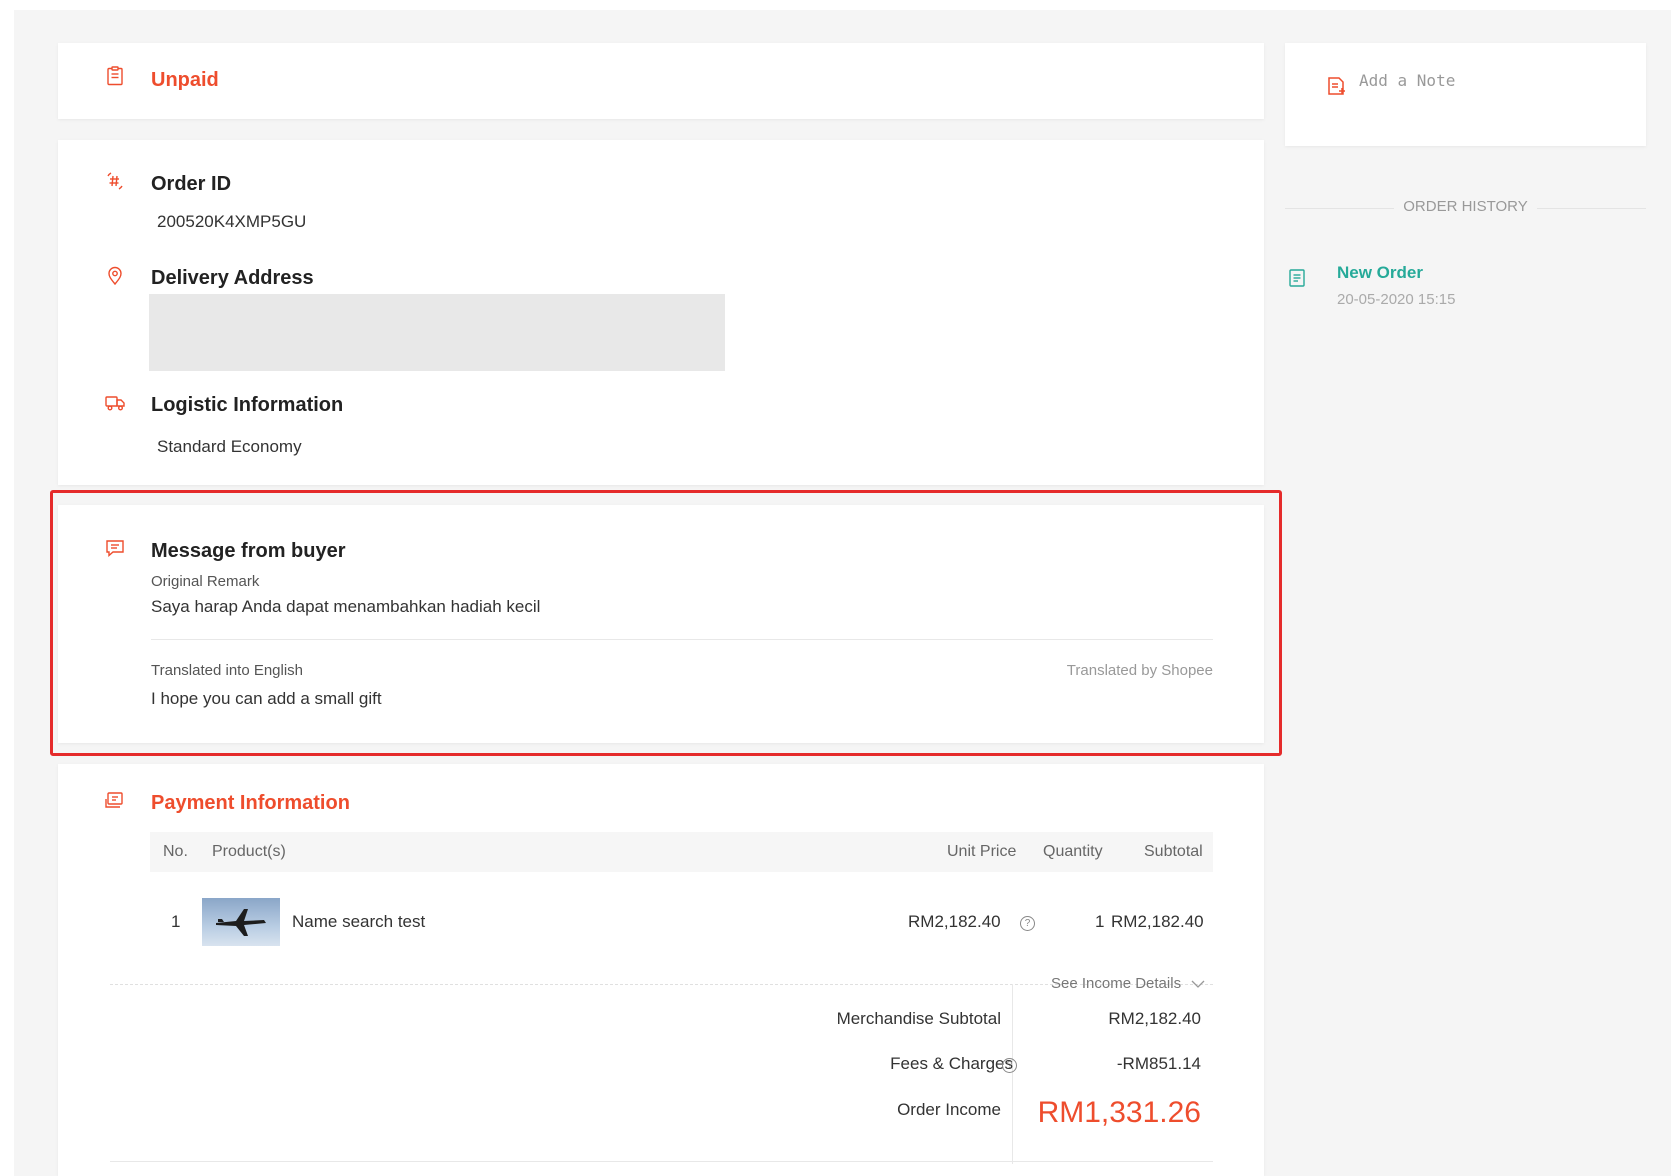 This screenshot has height=1176, width=1671. Describe the element at coordinates (661, 1161) in the screenshot. I see `payment-bottom-divider` at that location.